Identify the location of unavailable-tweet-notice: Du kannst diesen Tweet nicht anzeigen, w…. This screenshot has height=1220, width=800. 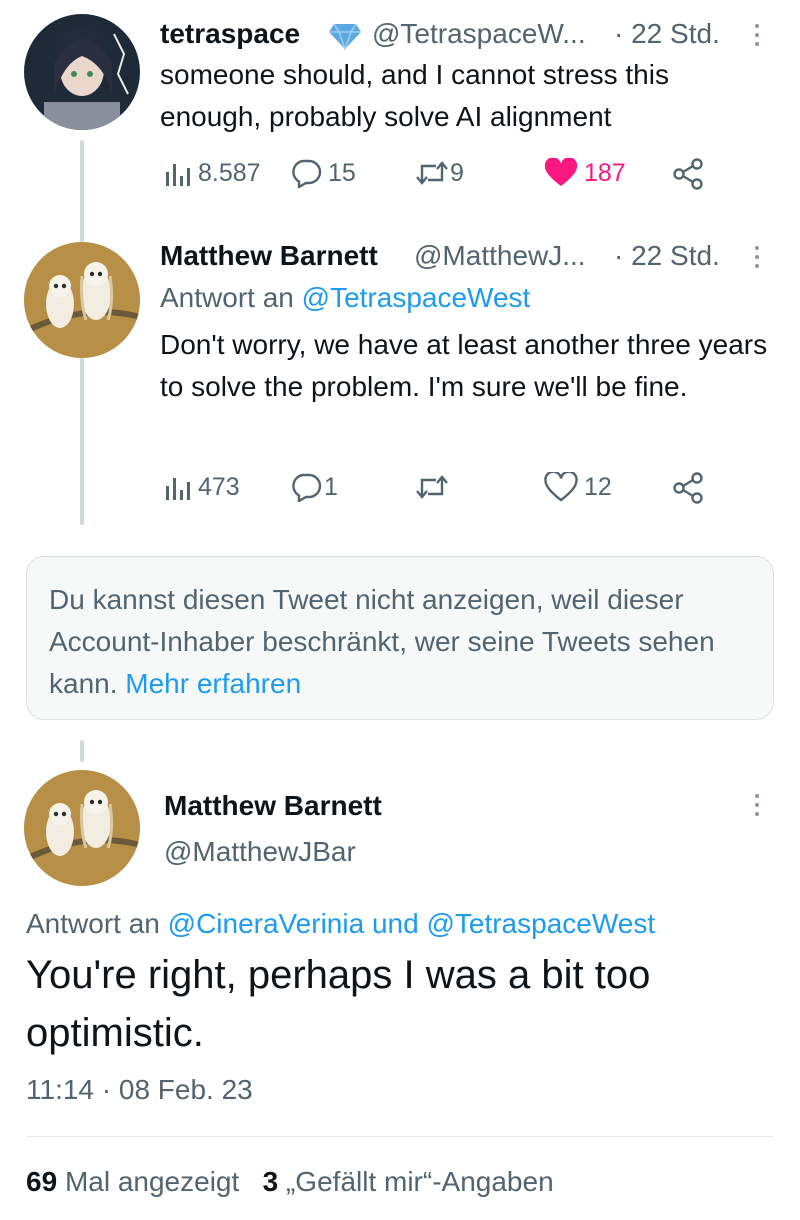
(400, 638).